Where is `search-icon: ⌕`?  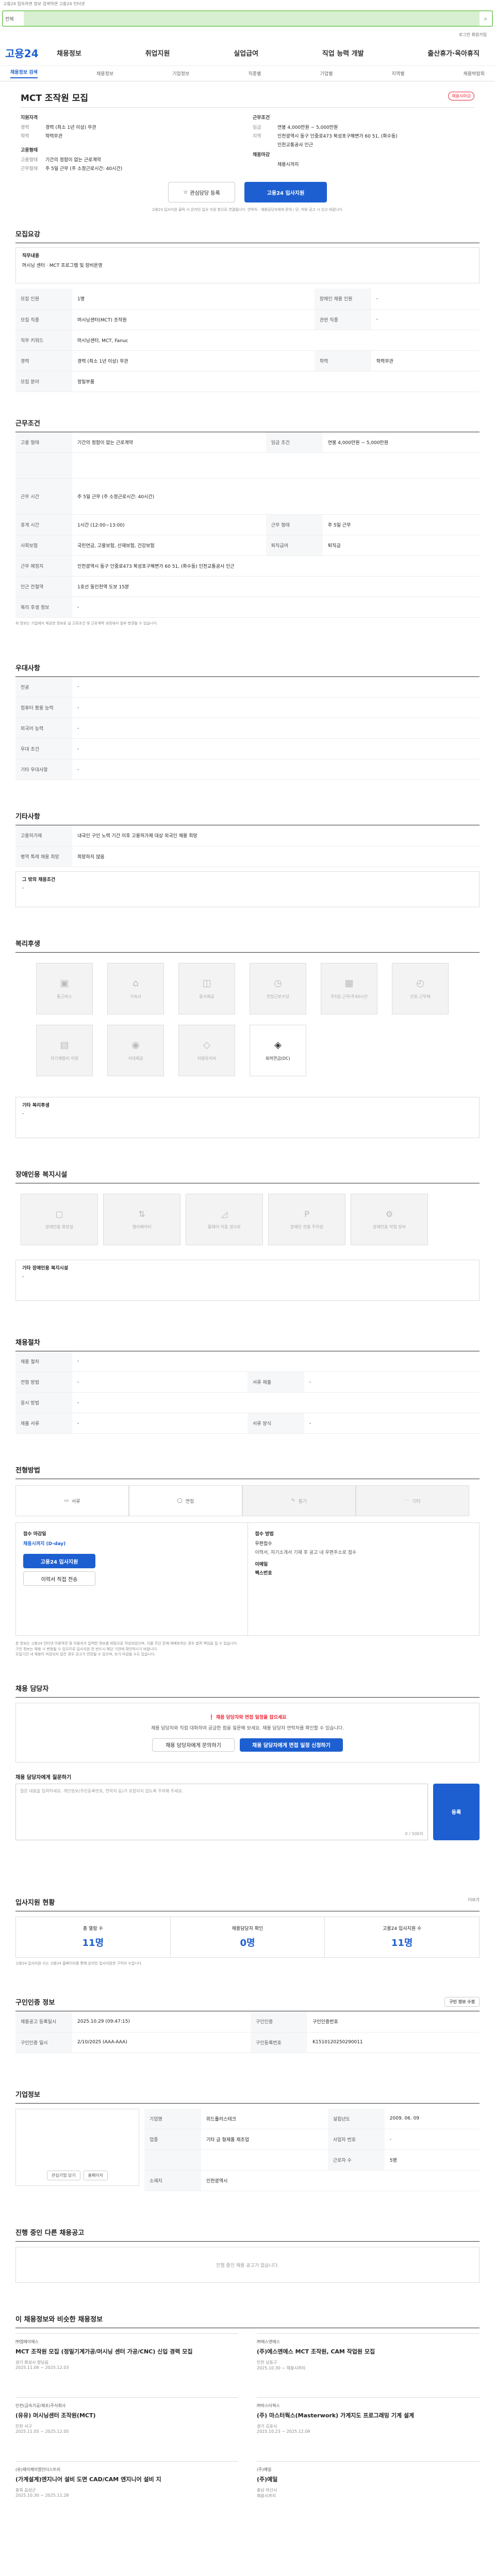 search-icon: ⌕ is located at coordinates (486, 19).